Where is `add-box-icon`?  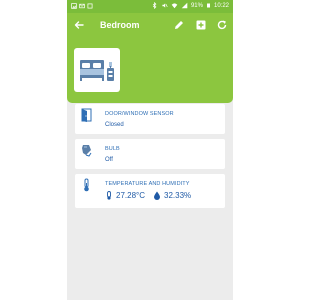 add-box-icon is located at coordinates (201, 25).